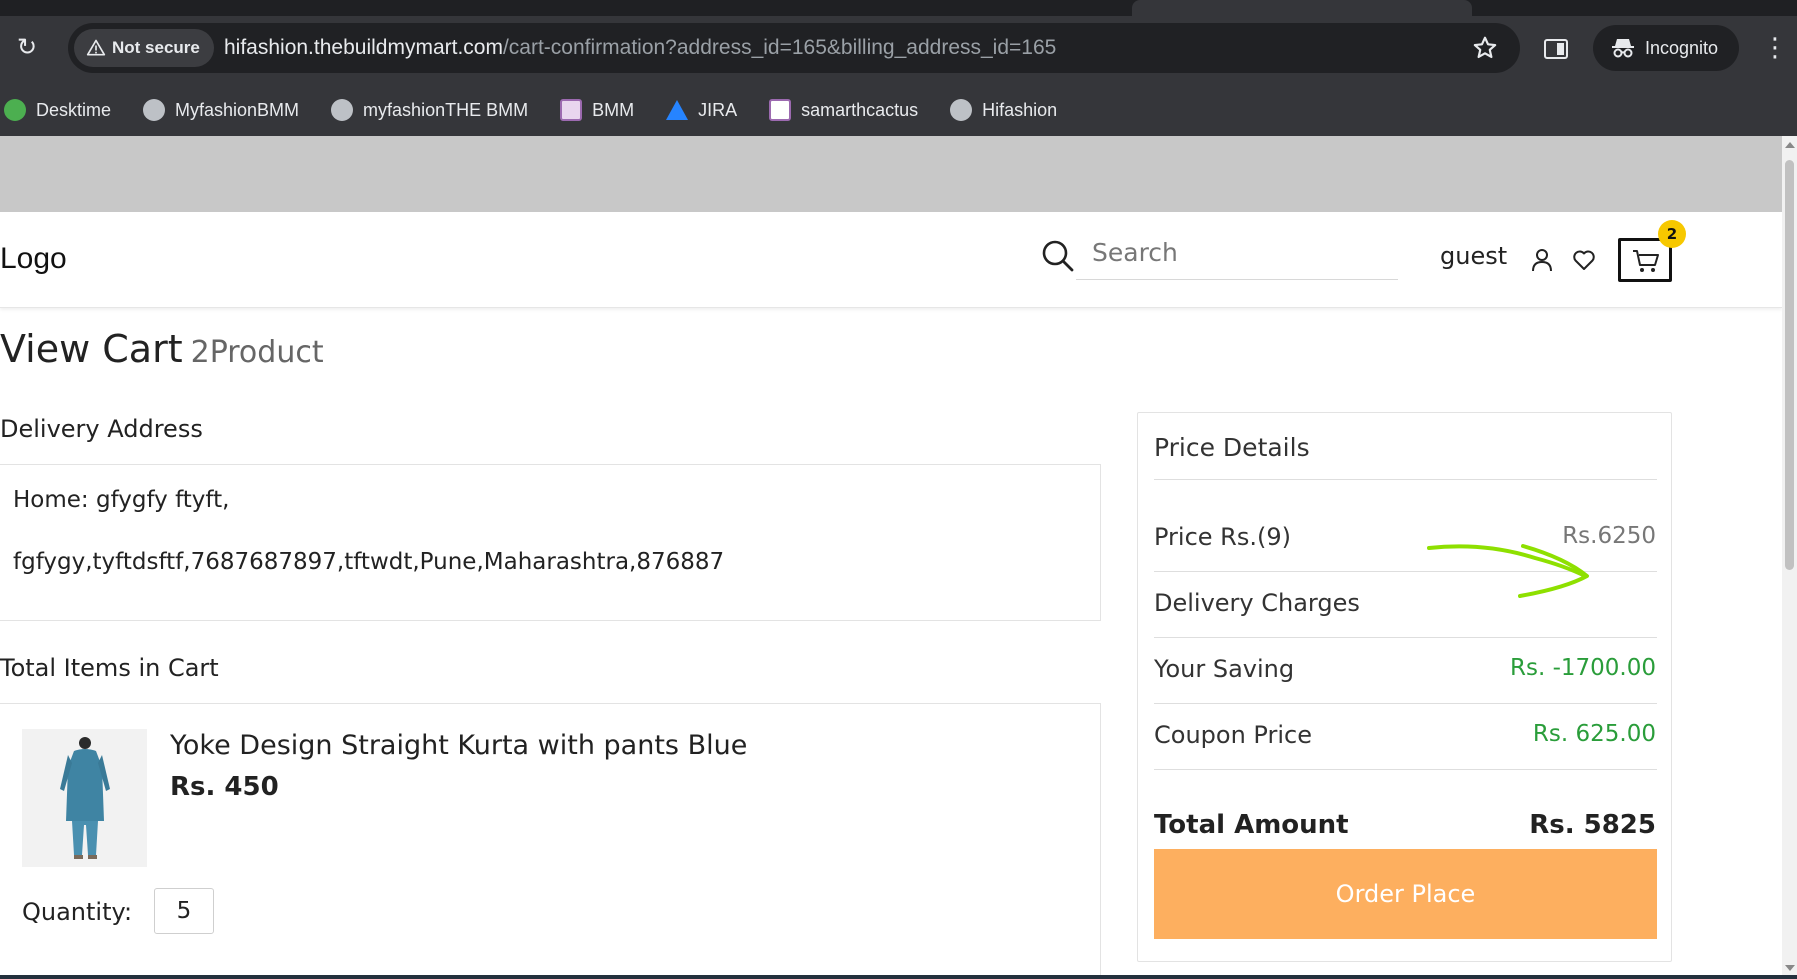 Image resolution: width=1797 pixels, height=979 pixels. What do you see at coordinates (33, 259) in the screenshot?
I see `site-logo: Logo` at bounding box center [33, 259].